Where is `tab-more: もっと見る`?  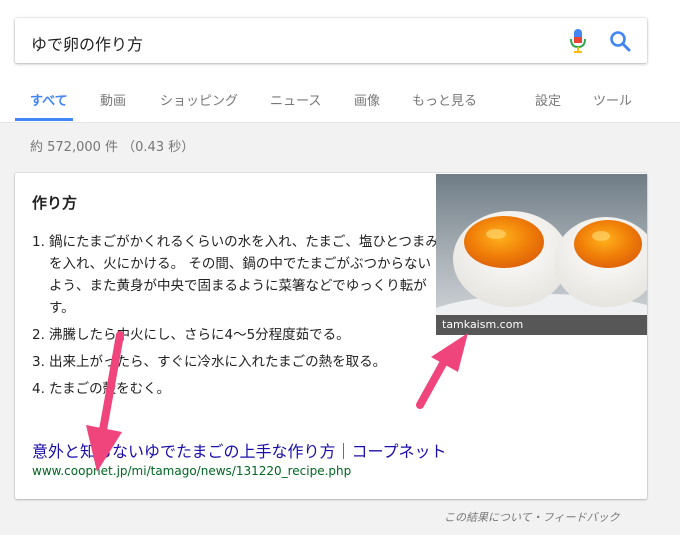 tab-more: もっと見る is located at coordinates (444, 99).